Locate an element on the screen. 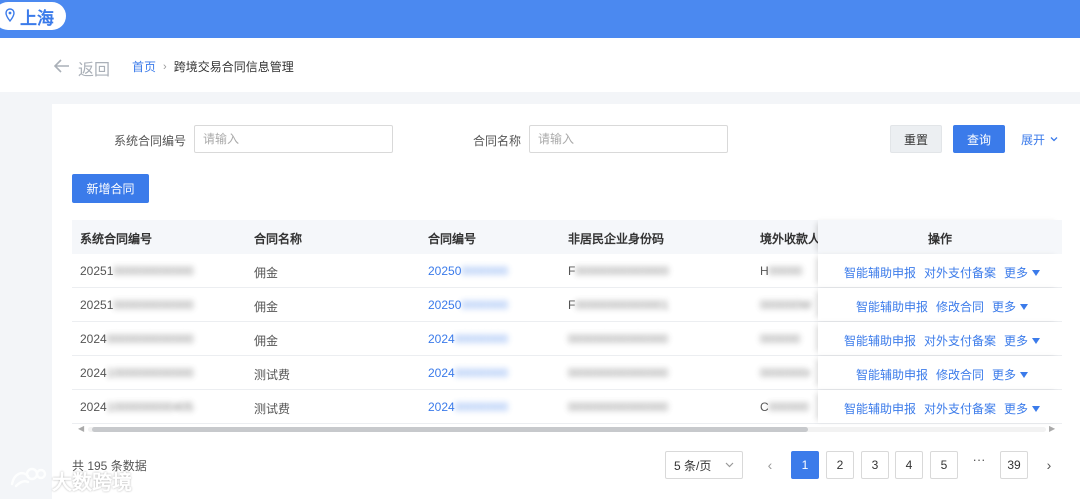  page-size-select: 5 条/页 is located at coordinates (704, 465).